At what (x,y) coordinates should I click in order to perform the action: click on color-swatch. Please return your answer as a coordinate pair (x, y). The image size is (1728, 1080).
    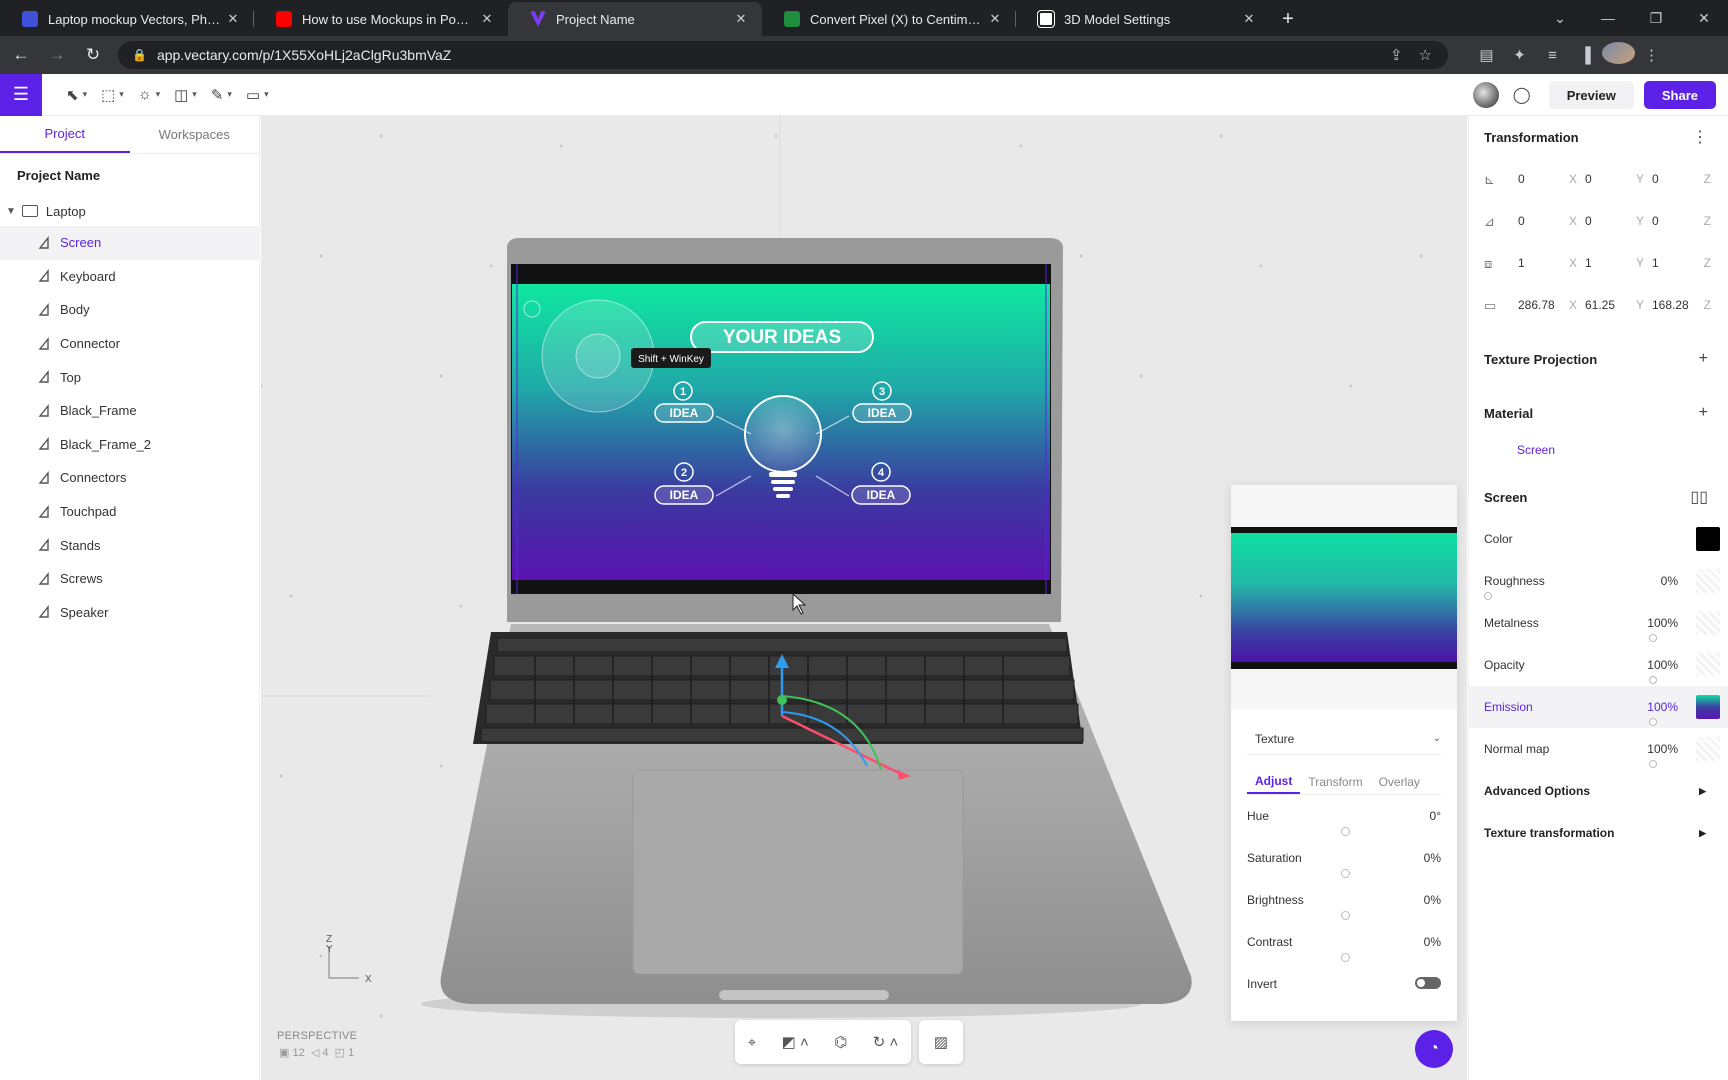
    Looking at the image, I should click on (1708, 539).